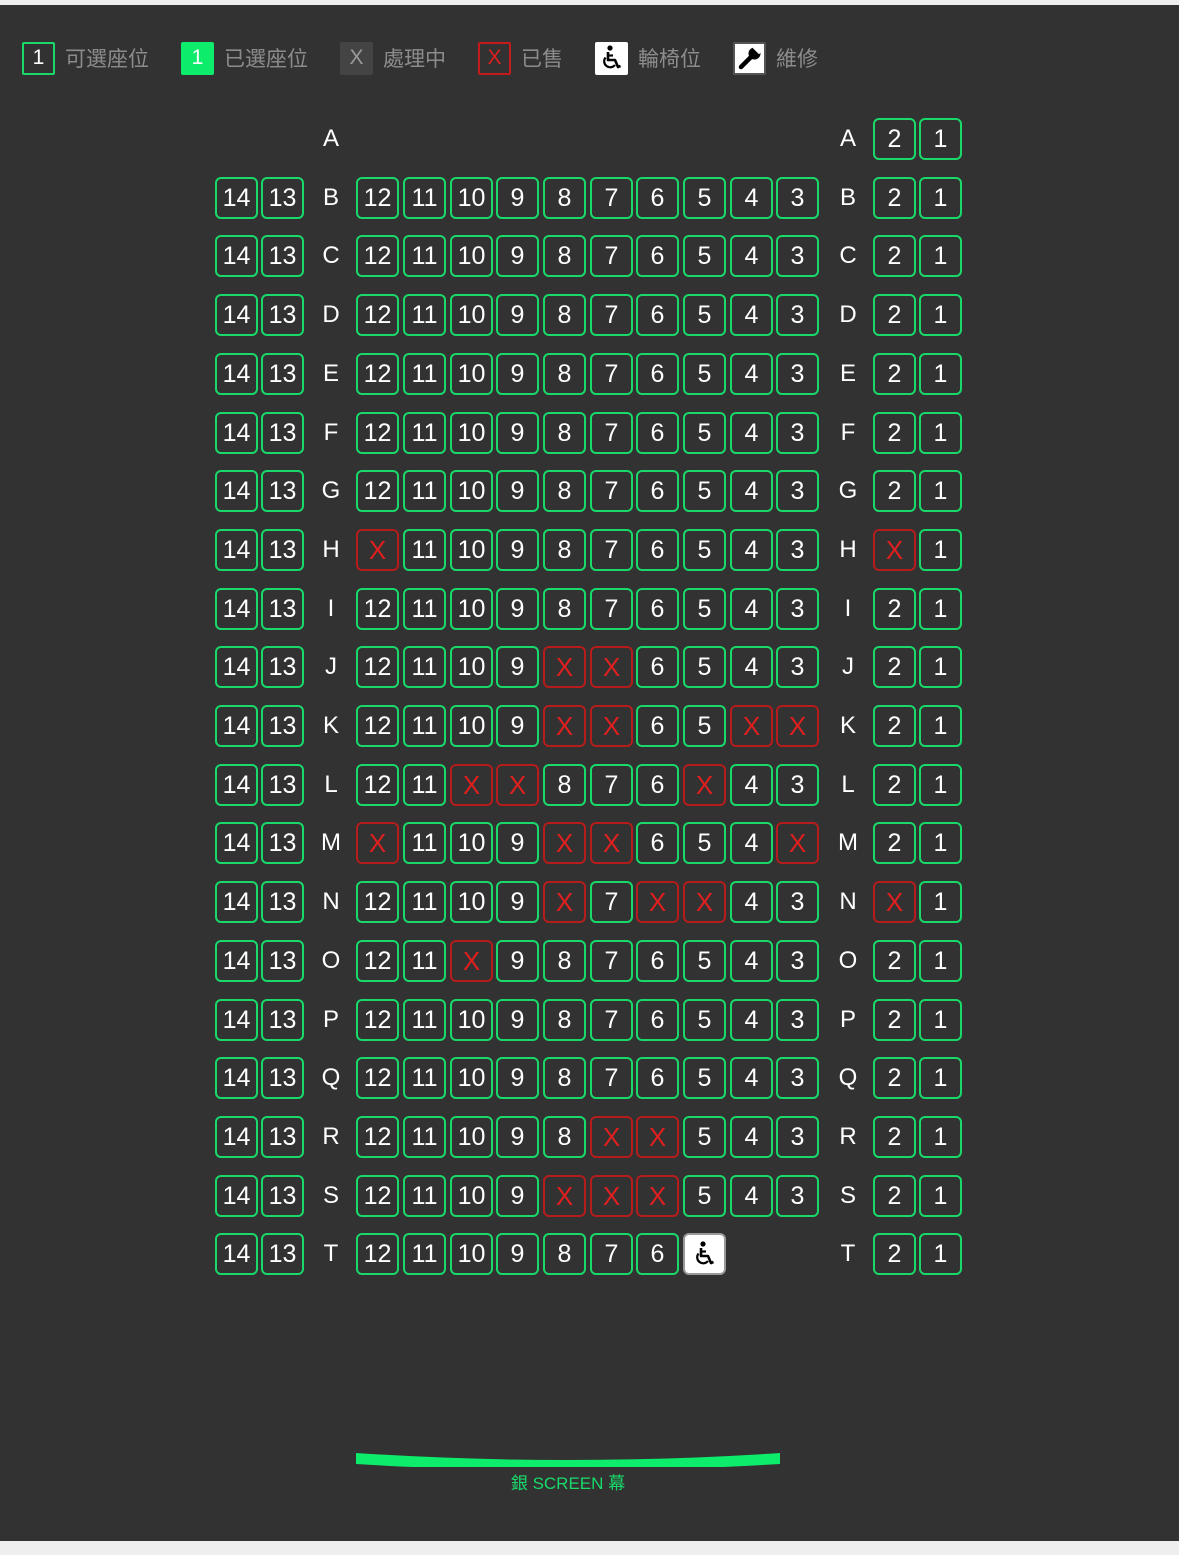 Image resolution: width=1179 pixels, height=1555 pixels. I want to click on seat-N7: 7, so click(611, 902).